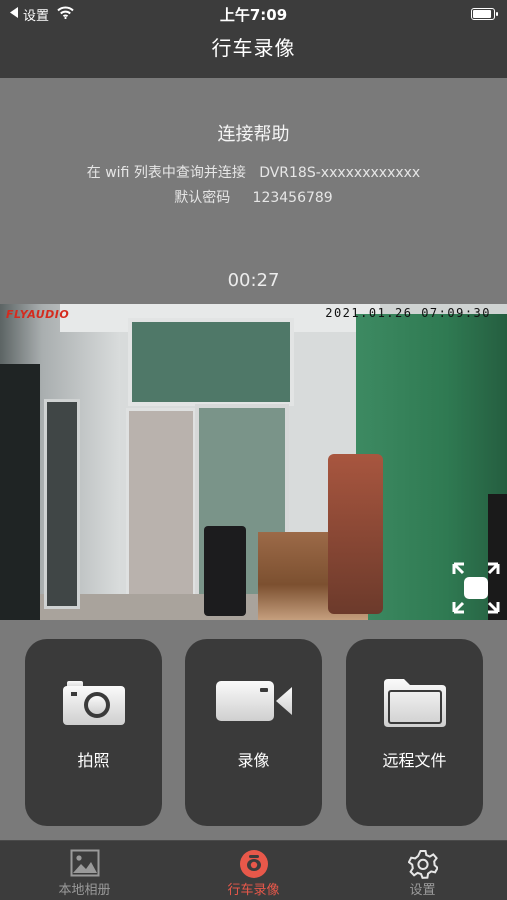 The height and width of the screenshot is (900, 507). What do you see at coordinates (225, 571) in the screenshot?
I see `video-scene-suitcase` at bounding box center [225, 571].